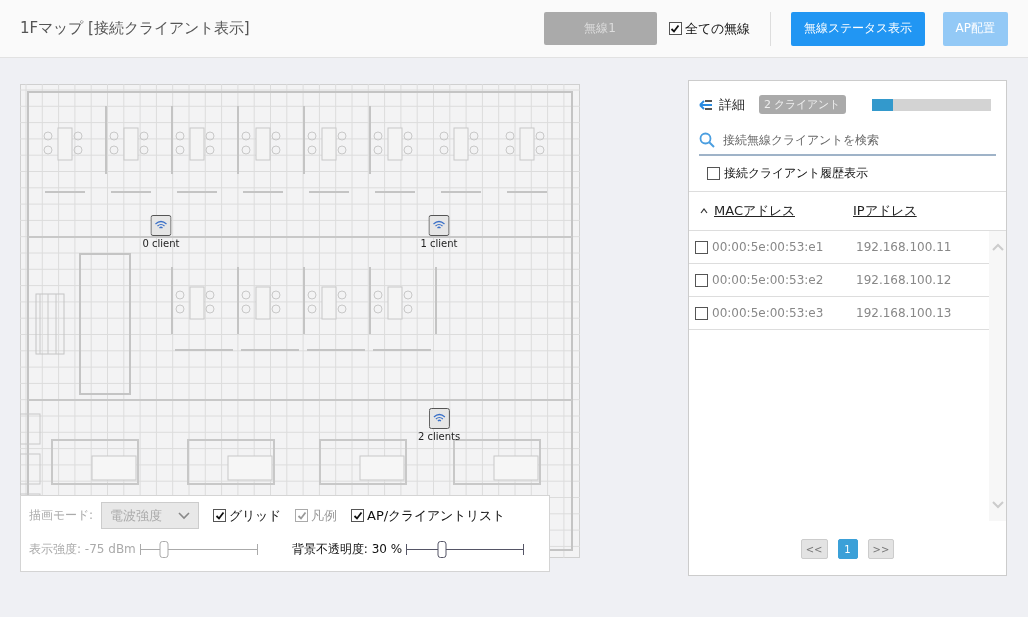 The height and width of the screenshot is (617, 1028). What do you see at coordinates (717, 28) in the screenshot?
I see `checkbox-label: 全ての無線` at bounding box center [717, 28].